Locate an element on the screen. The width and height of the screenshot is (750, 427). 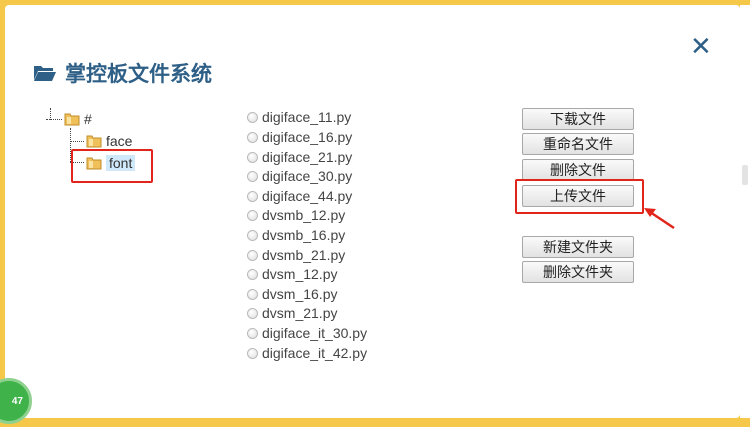
file-item: dvsm_21.py is located at coordinates (292, 313).